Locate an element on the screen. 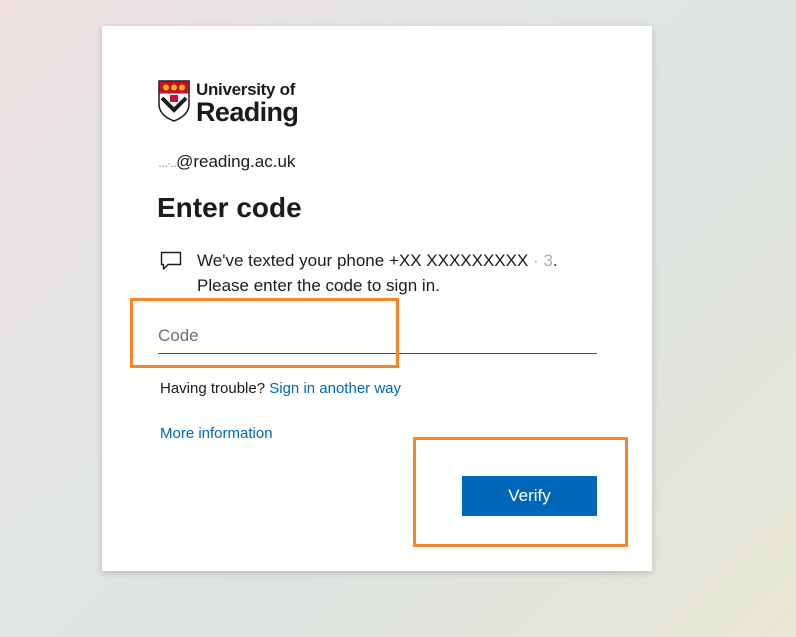  account-identity: ․․․·․․@reading.ac.uk is located at coordinates (226, 162).